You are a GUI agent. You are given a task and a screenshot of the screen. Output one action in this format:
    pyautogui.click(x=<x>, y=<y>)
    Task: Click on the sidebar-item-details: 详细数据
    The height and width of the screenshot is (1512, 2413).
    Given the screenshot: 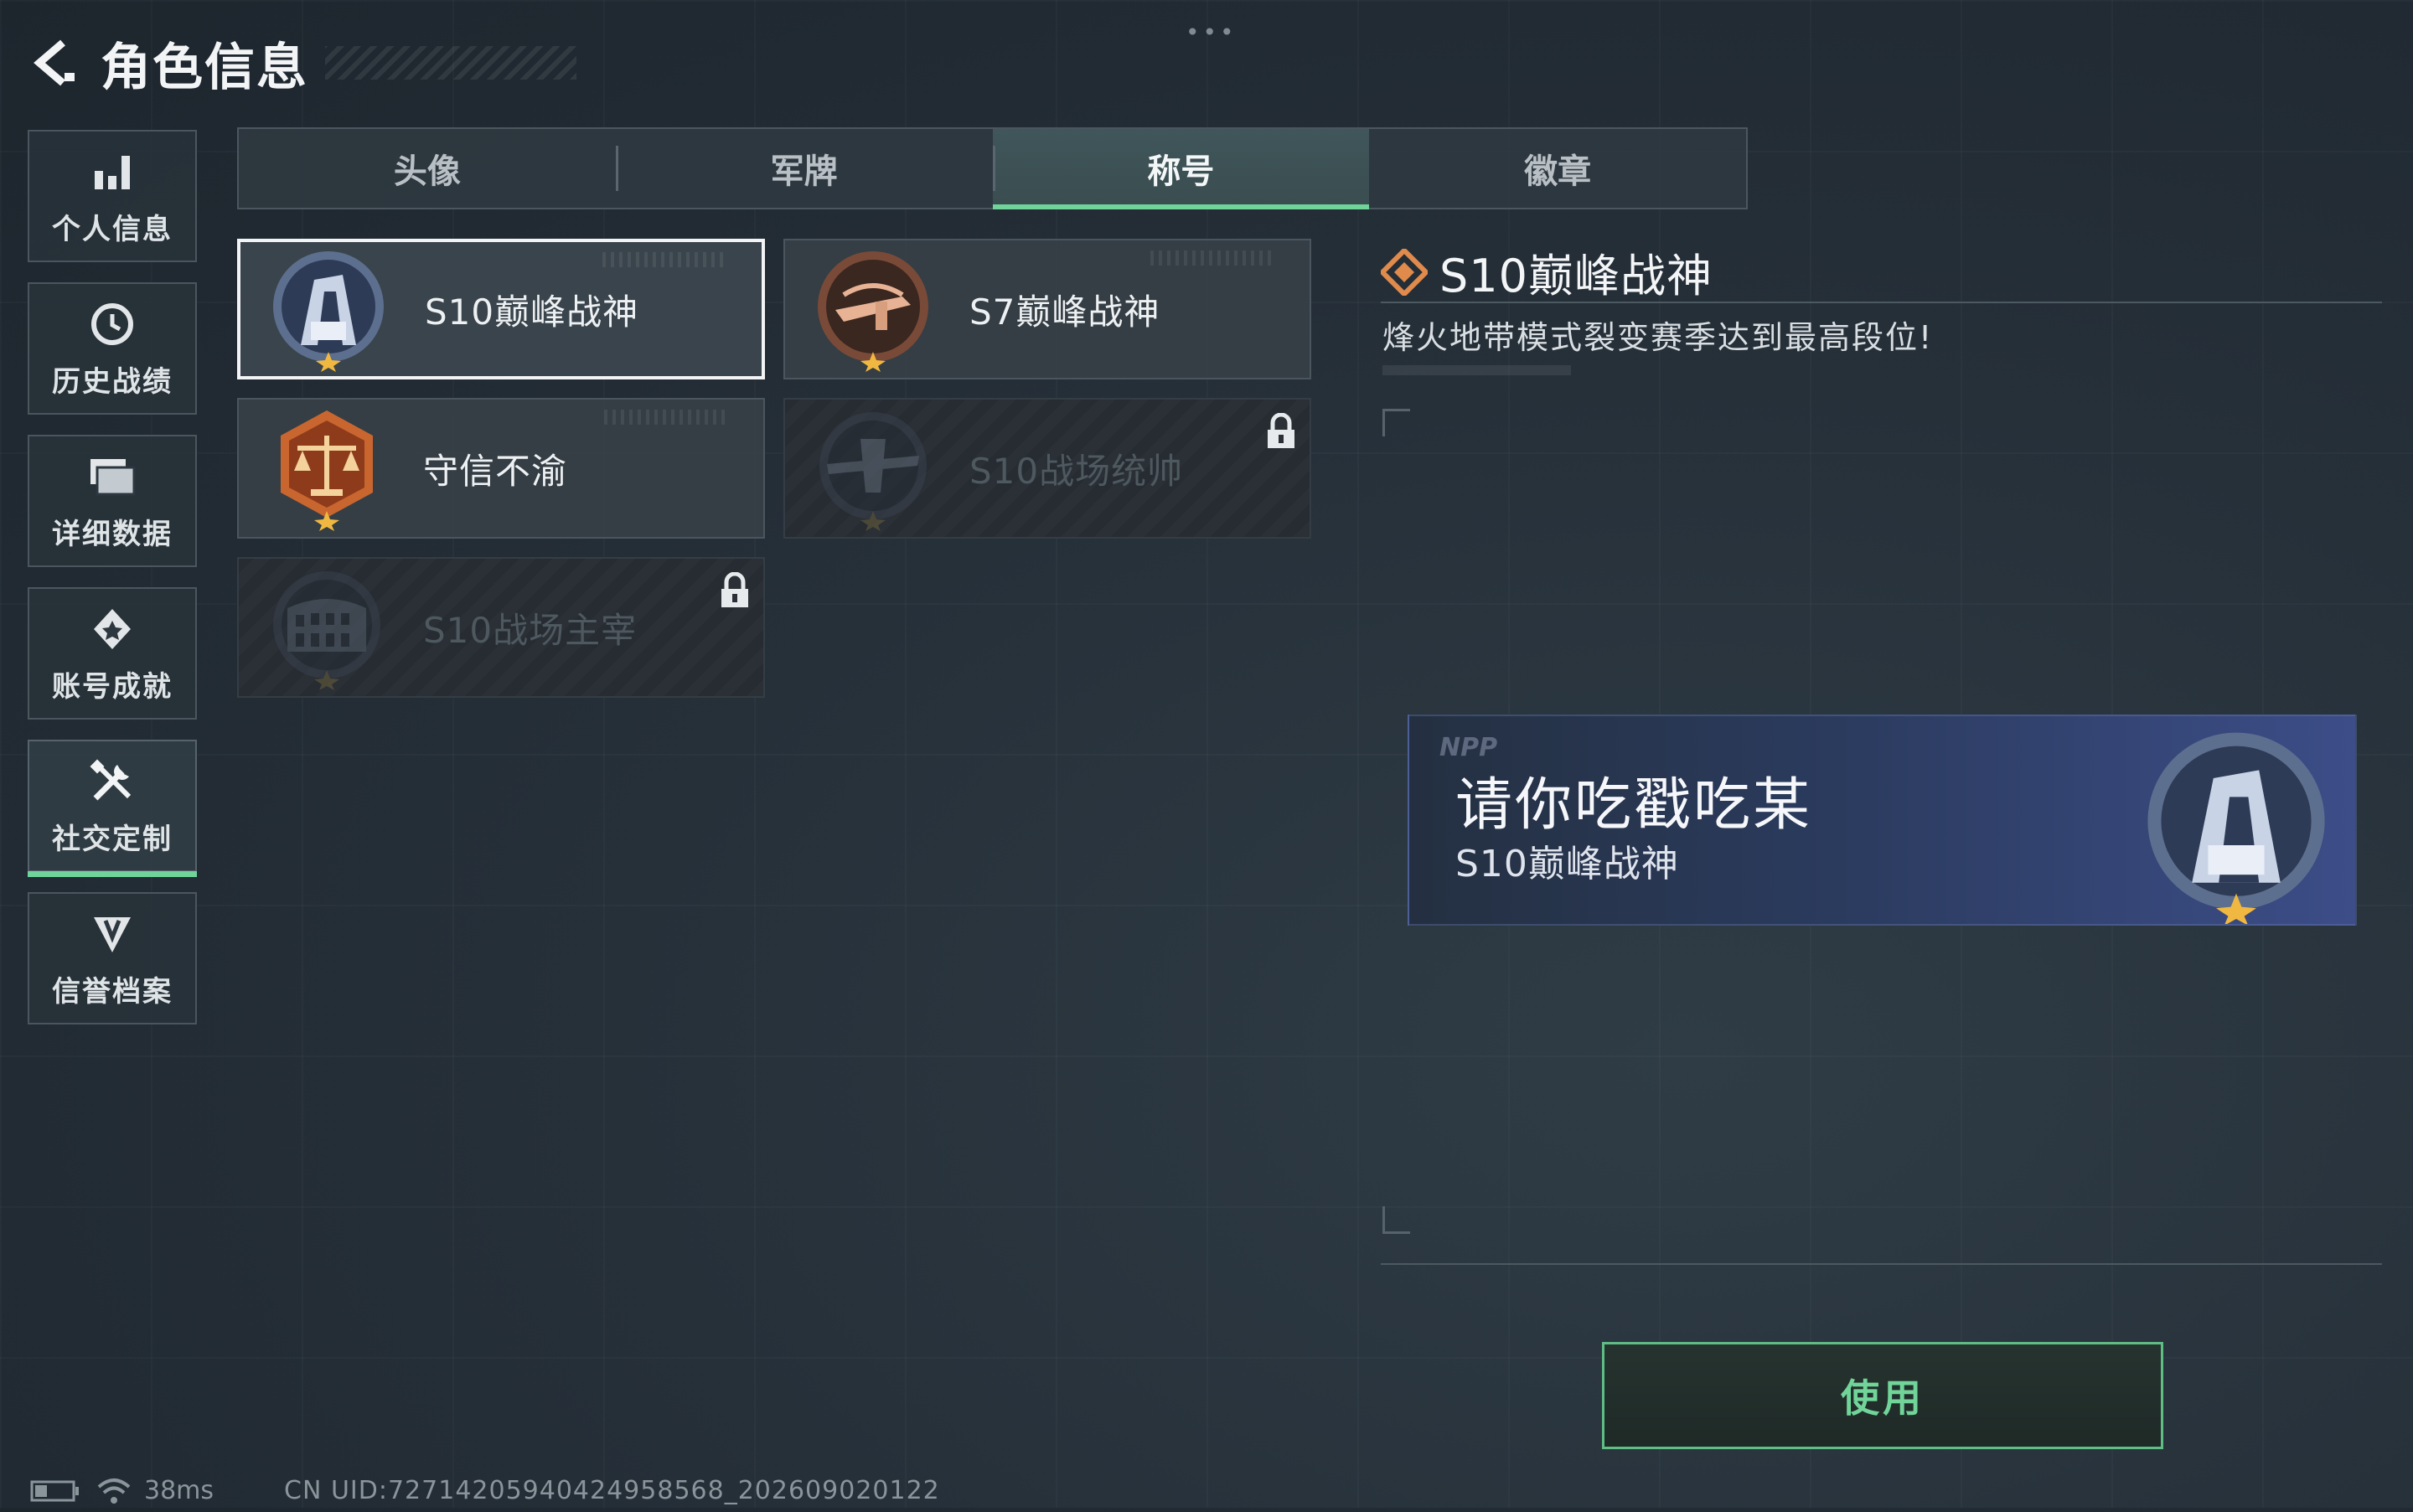 What is the action you would take?
    pyautogui.click(x=112, y=501)
    